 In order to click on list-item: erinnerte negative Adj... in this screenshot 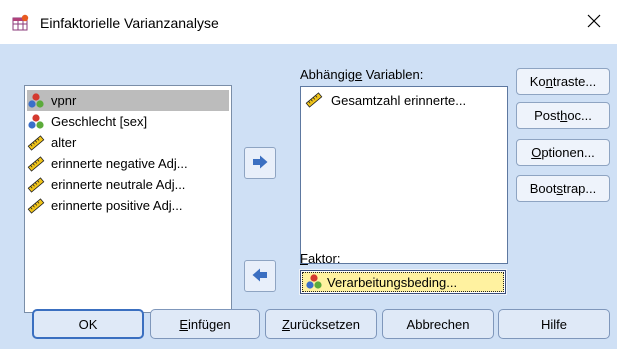, I will do `click(108, 163)`.